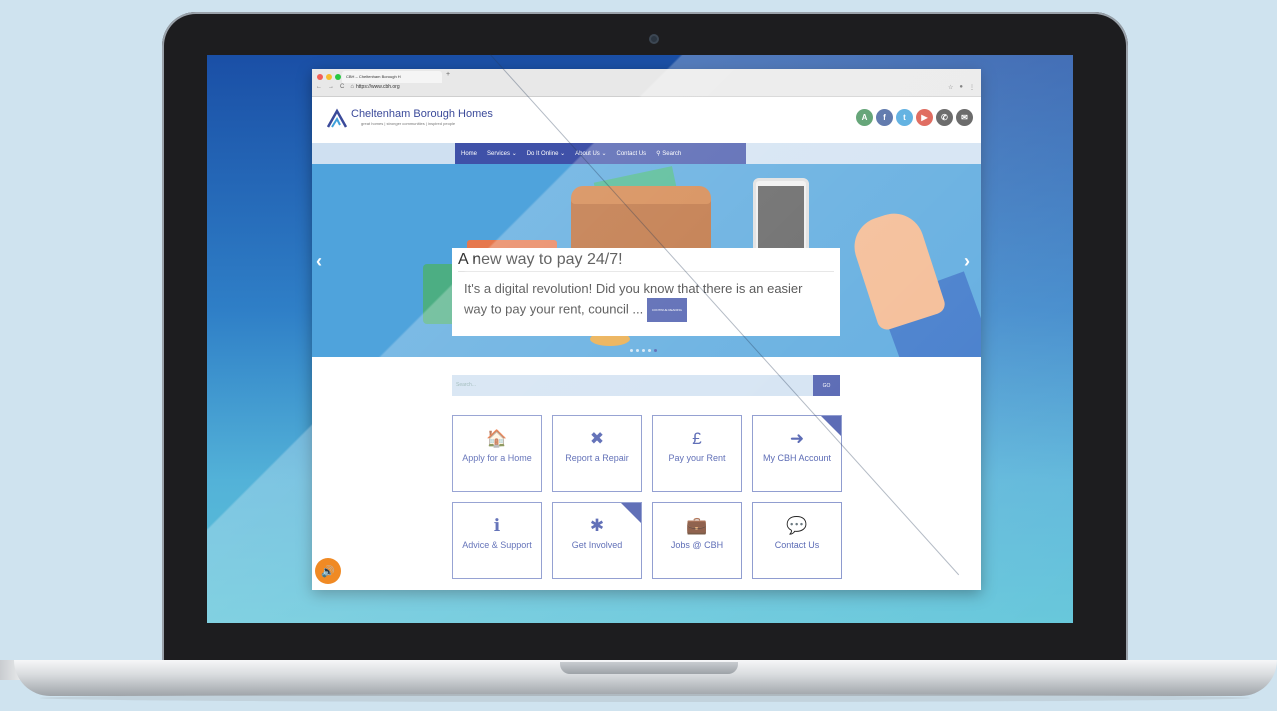  What do you see at coordinates (546, 153) in the screenshot?
I see `nav-item-2: Do It Online ⌄` at bounding box center [546, 153].